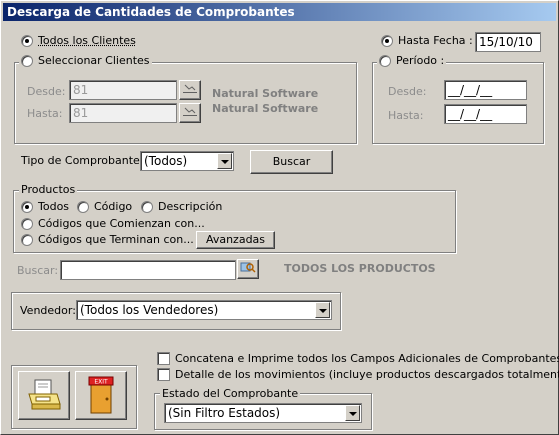  I want to click on exit-button: EXIT, so click(101, 395).